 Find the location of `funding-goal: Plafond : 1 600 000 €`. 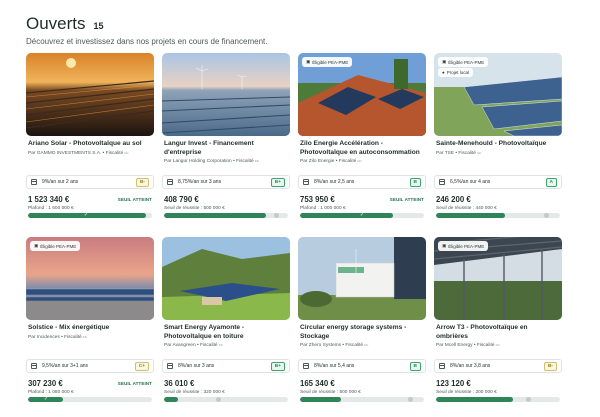

funding-goal: Plafond : 1 600 000 € is located at coordinates (51, 208).